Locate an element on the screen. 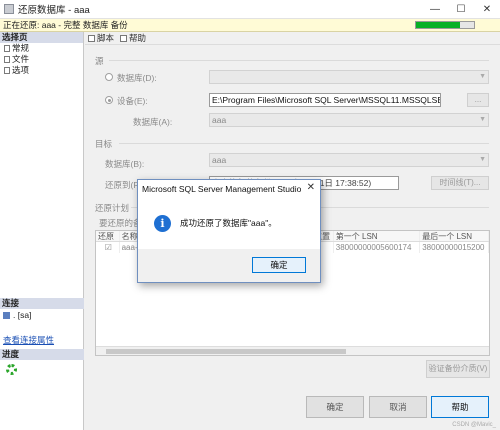 Image resolution: width=500 pixels, height=430 pixels. close-button: ✕ is located at coordinates (487, 9).